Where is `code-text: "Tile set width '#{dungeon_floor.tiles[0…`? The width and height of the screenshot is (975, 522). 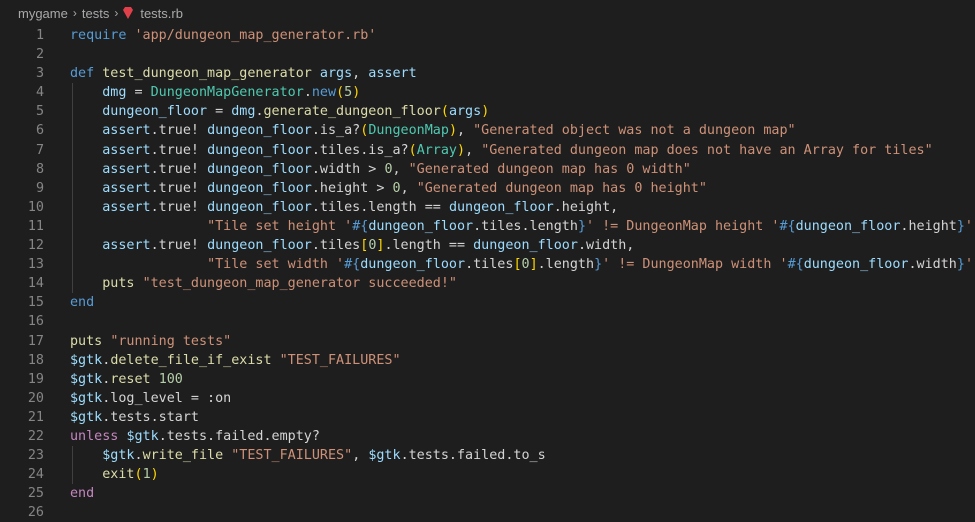
code-text: "Tile set width '#{dungeon_floor.tiles[0… is located at coordinates (522, 264).